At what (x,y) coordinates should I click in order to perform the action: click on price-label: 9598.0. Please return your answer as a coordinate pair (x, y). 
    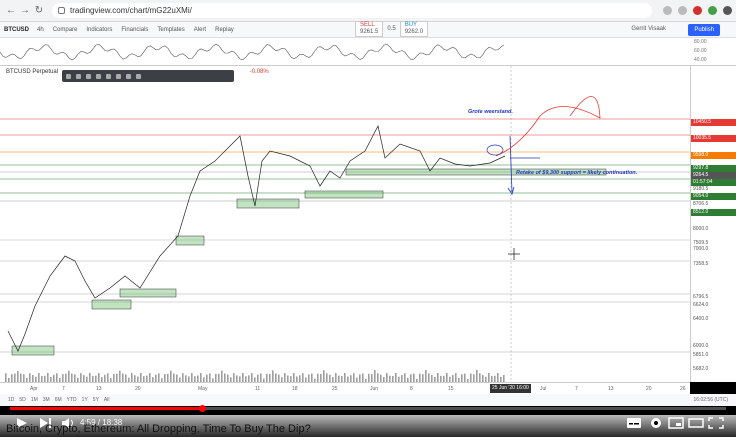
    Looking at the image, I should click on (713, 155).